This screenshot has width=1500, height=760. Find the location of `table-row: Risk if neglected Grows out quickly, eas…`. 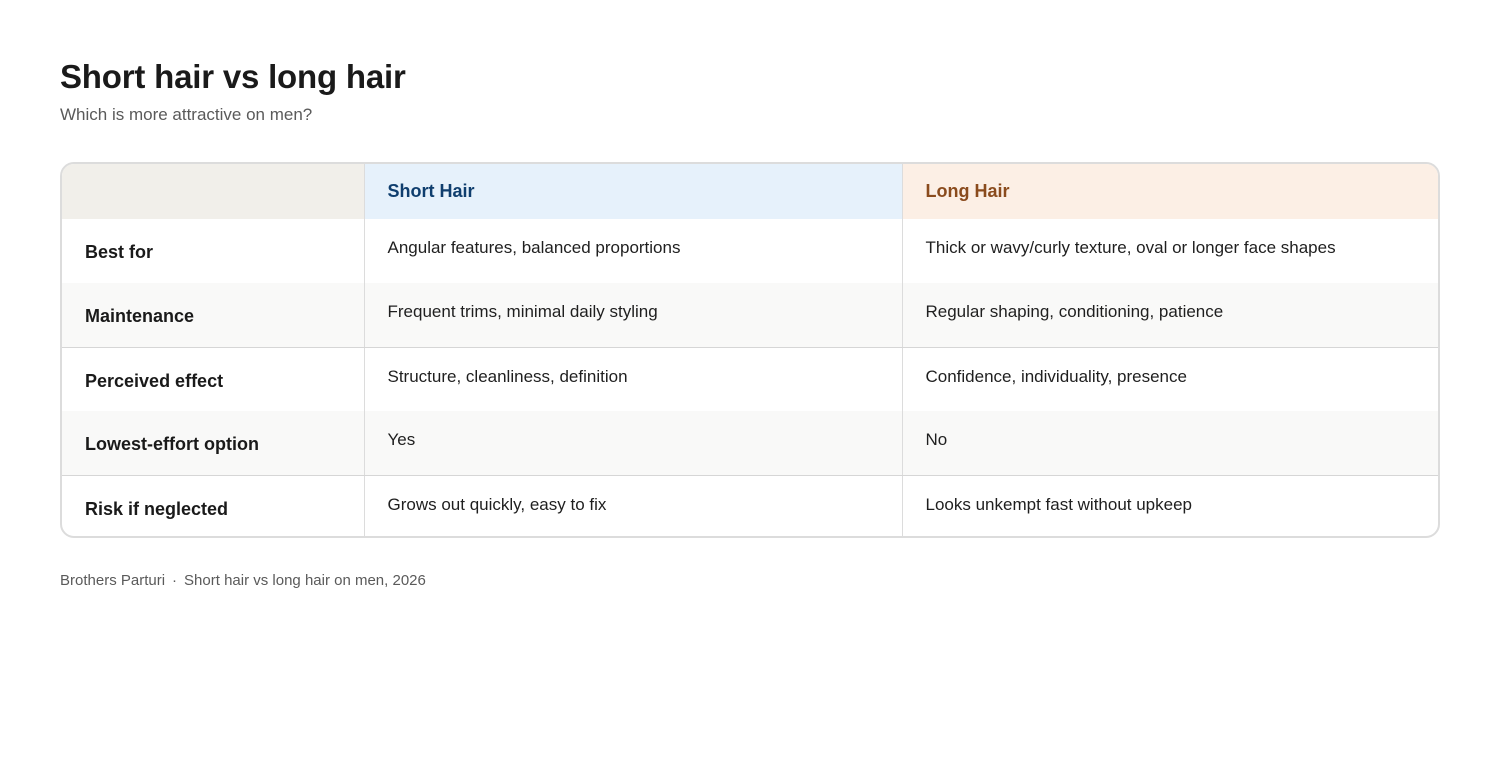

table-row: Risk if neglected Grows out quickly, eas… is located at coordinates (750, 505).